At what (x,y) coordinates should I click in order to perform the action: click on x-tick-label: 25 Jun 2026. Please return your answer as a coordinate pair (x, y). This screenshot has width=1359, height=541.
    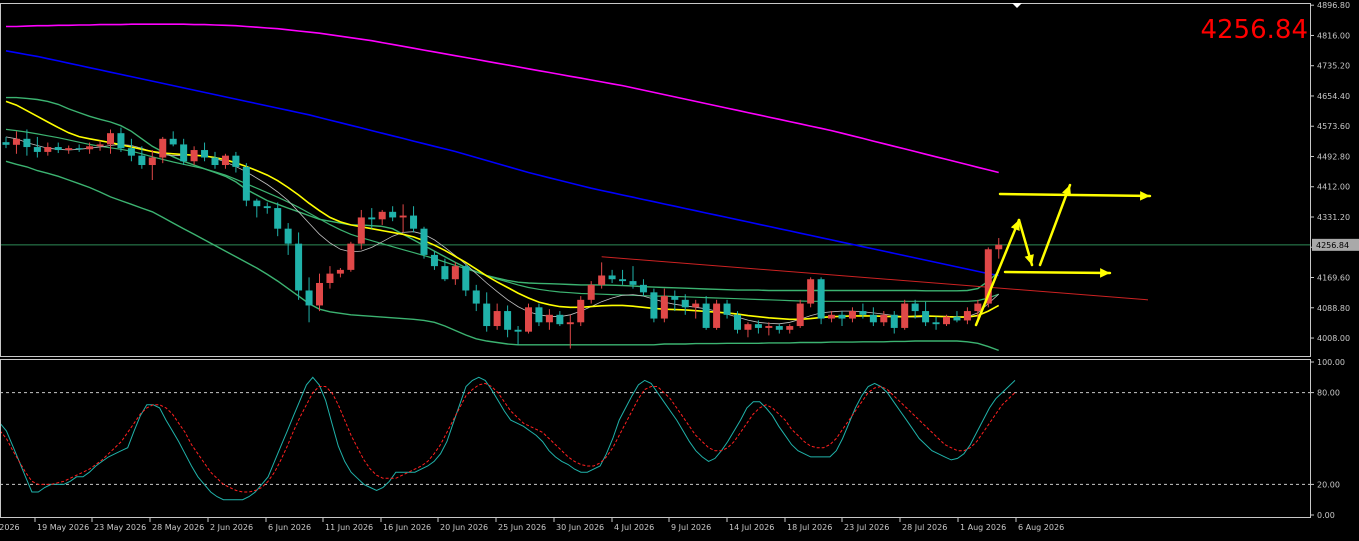
    Looking at the image, I should click on (522, 527).